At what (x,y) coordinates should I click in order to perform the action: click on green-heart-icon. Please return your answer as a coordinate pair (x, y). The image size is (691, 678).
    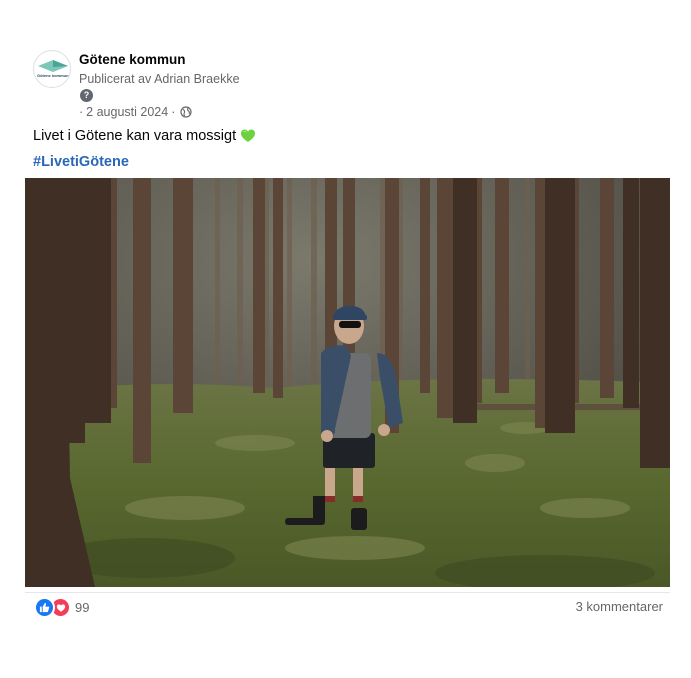
    Looking at the image, I should click on (248, 135).